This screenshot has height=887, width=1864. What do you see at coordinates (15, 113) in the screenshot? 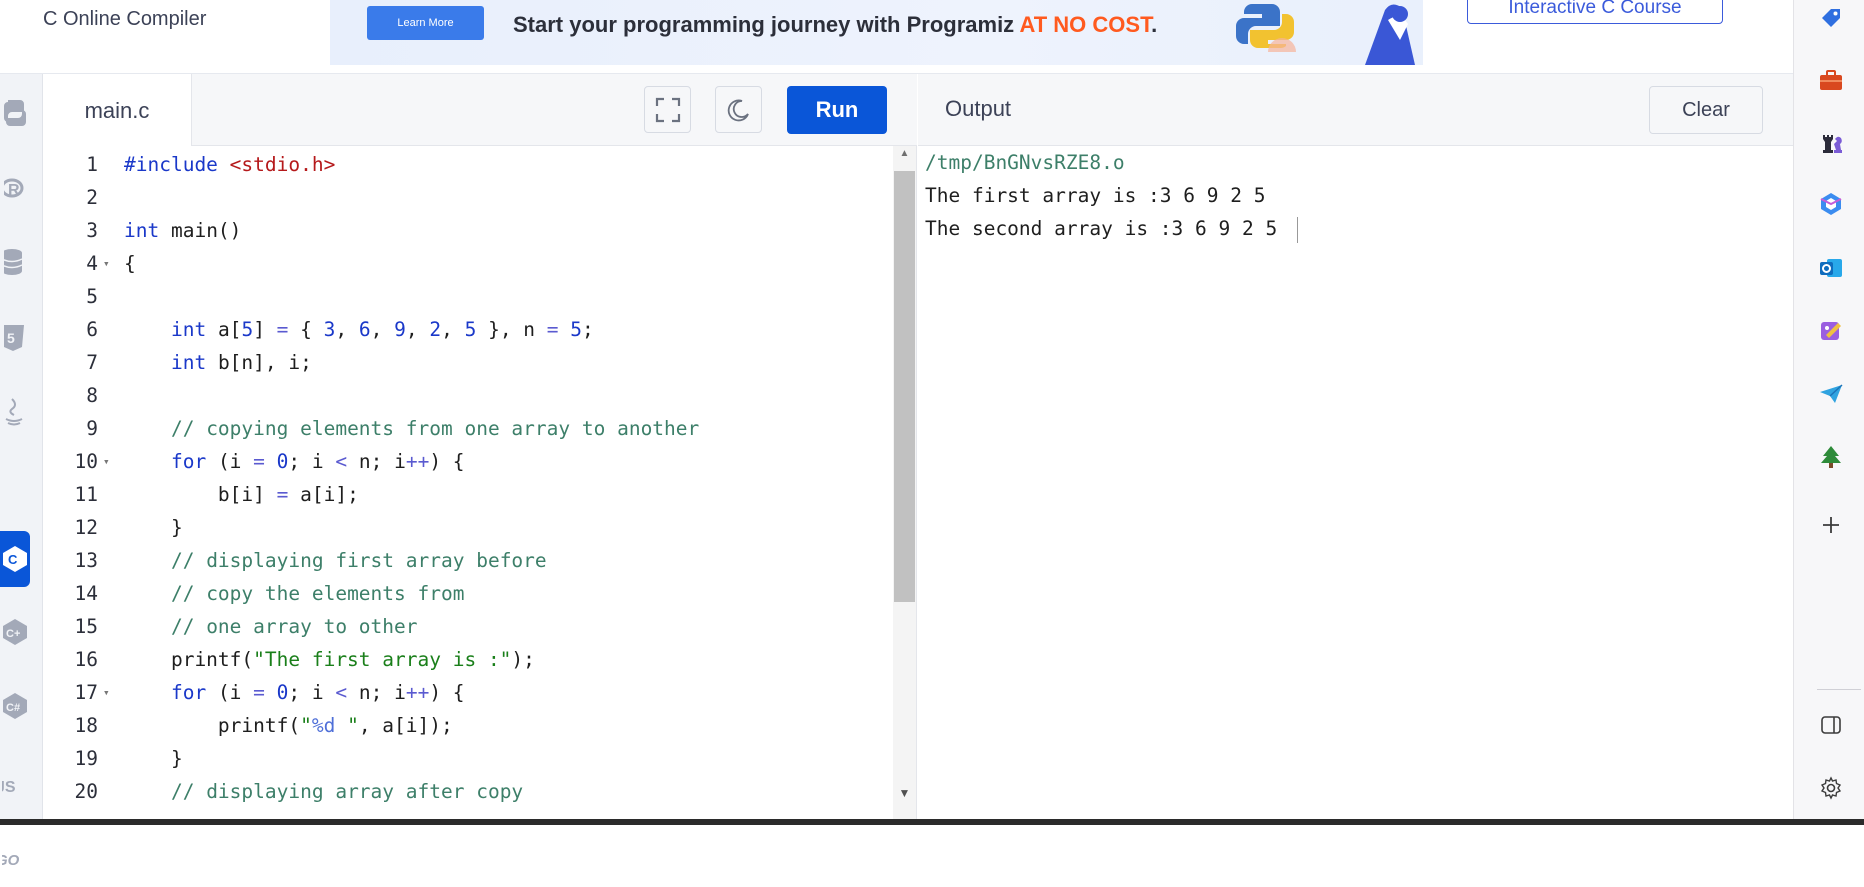
I see `python-icon` at bounding box center [15, 113].